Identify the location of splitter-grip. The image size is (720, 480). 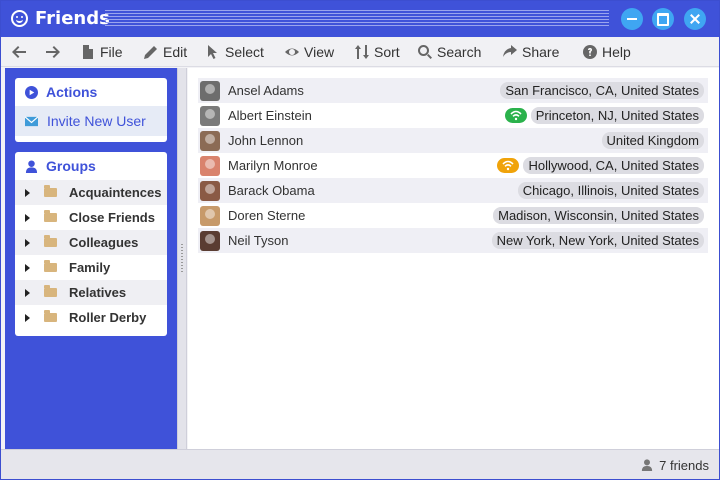
(182, 259).